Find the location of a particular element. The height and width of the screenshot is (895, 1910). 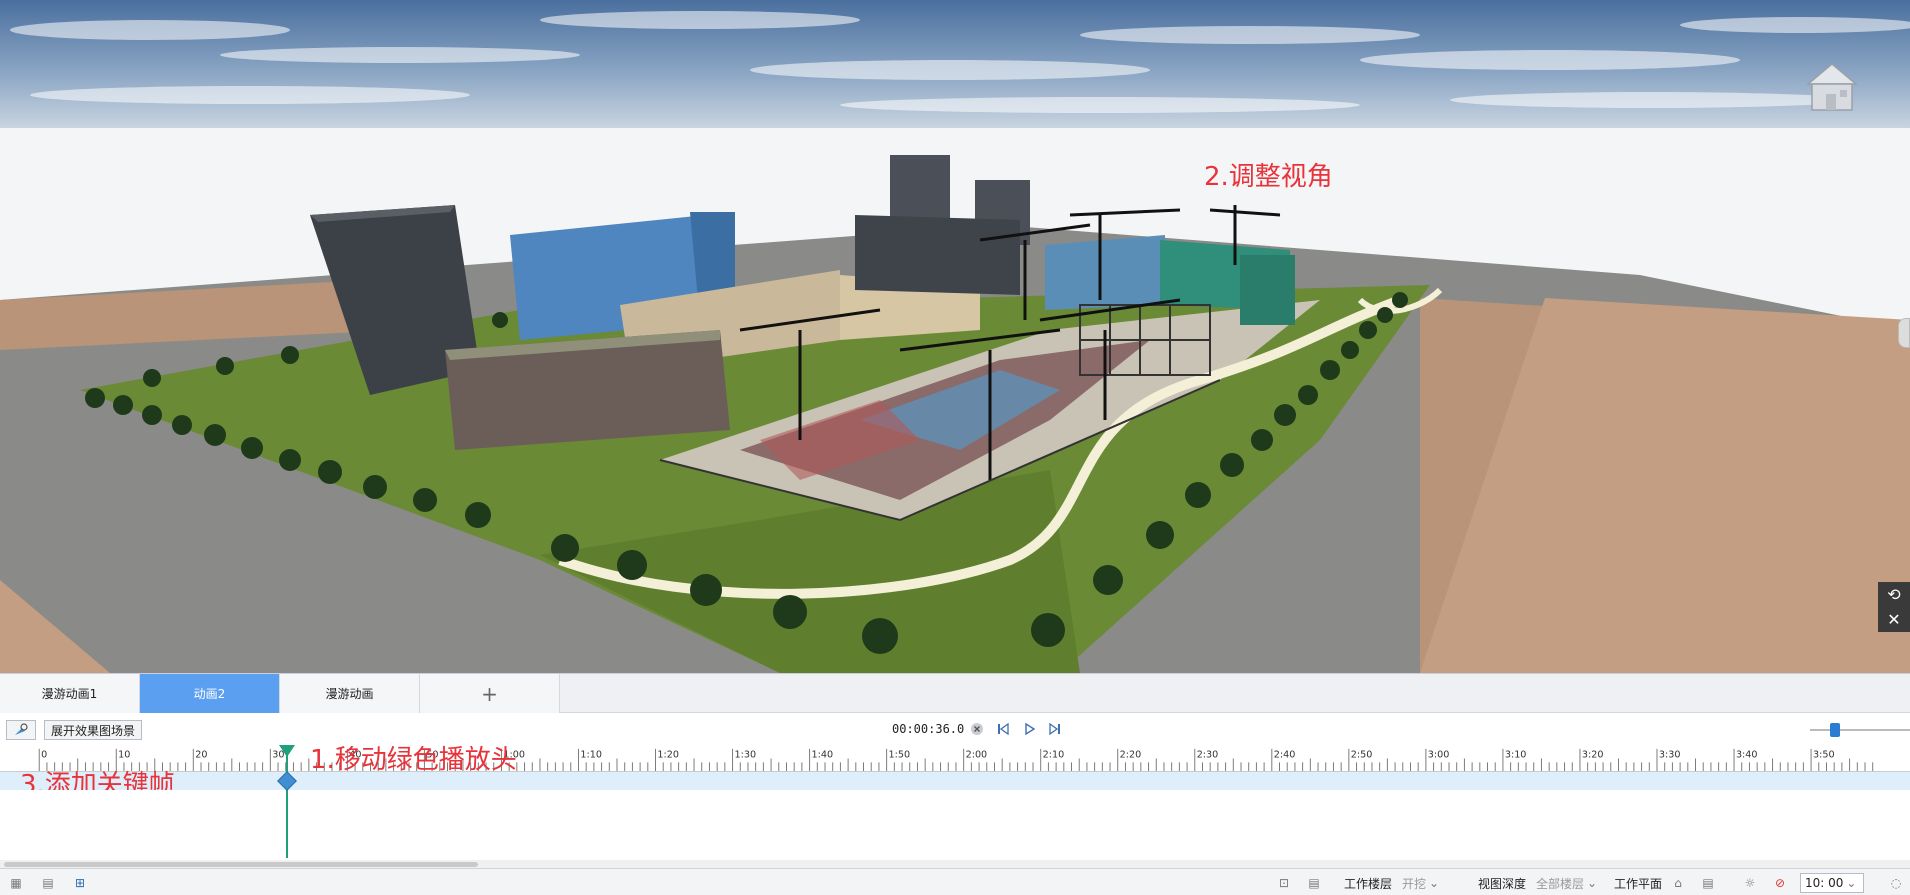

ruler-tick-label: 2:20 is located at coordinates (1131, 755).